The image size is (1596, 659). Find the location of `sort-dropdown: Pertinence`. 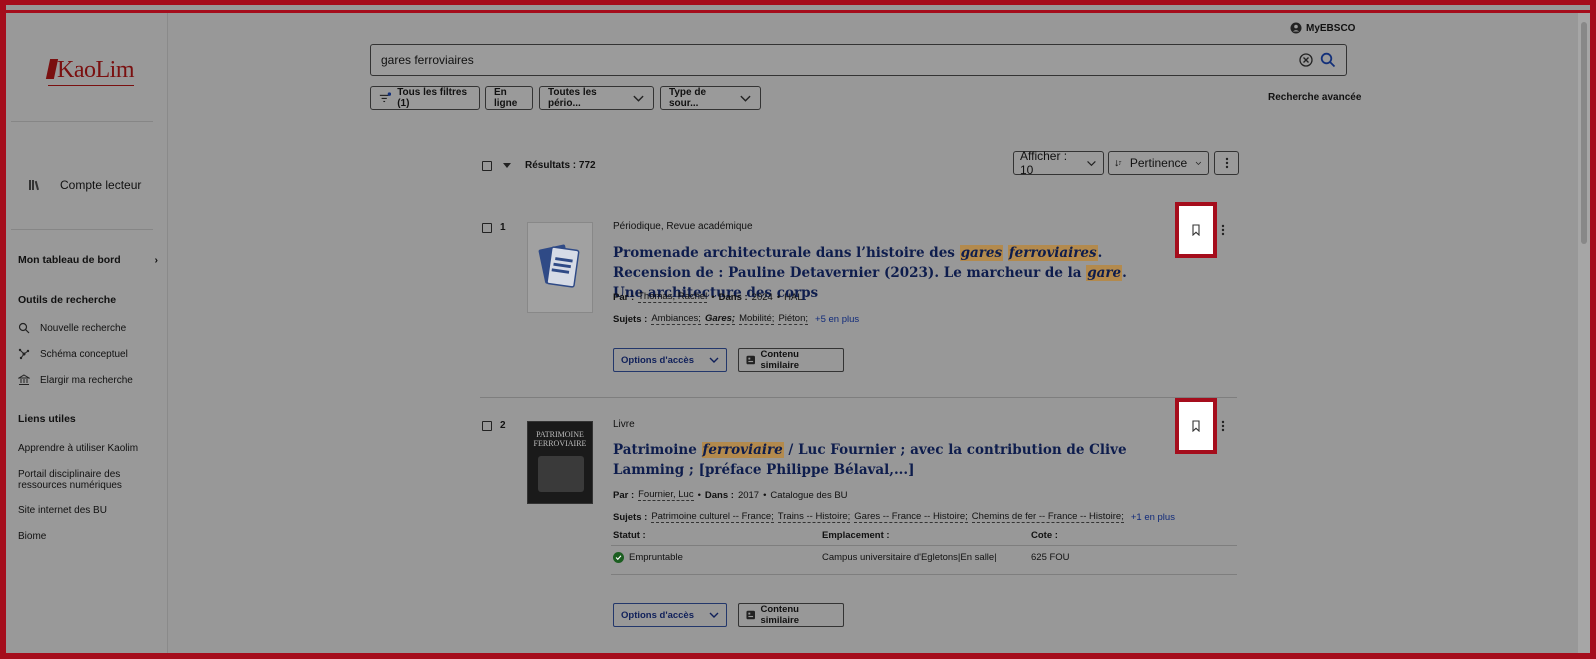

sort-dropdown: Pertinence is located at coordinates (1158, 163).